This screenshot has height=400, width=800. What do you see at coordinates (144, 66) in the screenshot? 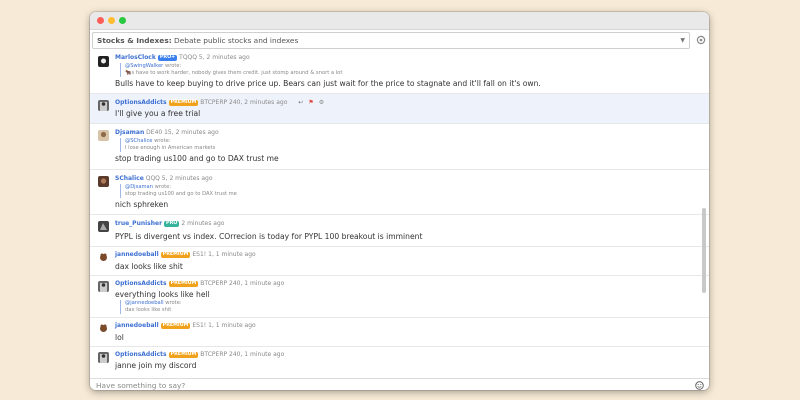
I see `quote-username: @SwingWalker` at bounding box center [144, 66].